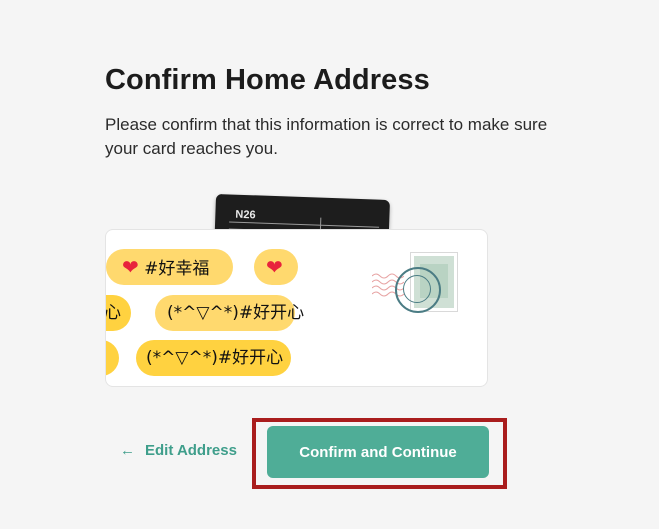 The height and width of the screenshot is (529, 659). I want to click on postmark-icon, so click(418, 290).